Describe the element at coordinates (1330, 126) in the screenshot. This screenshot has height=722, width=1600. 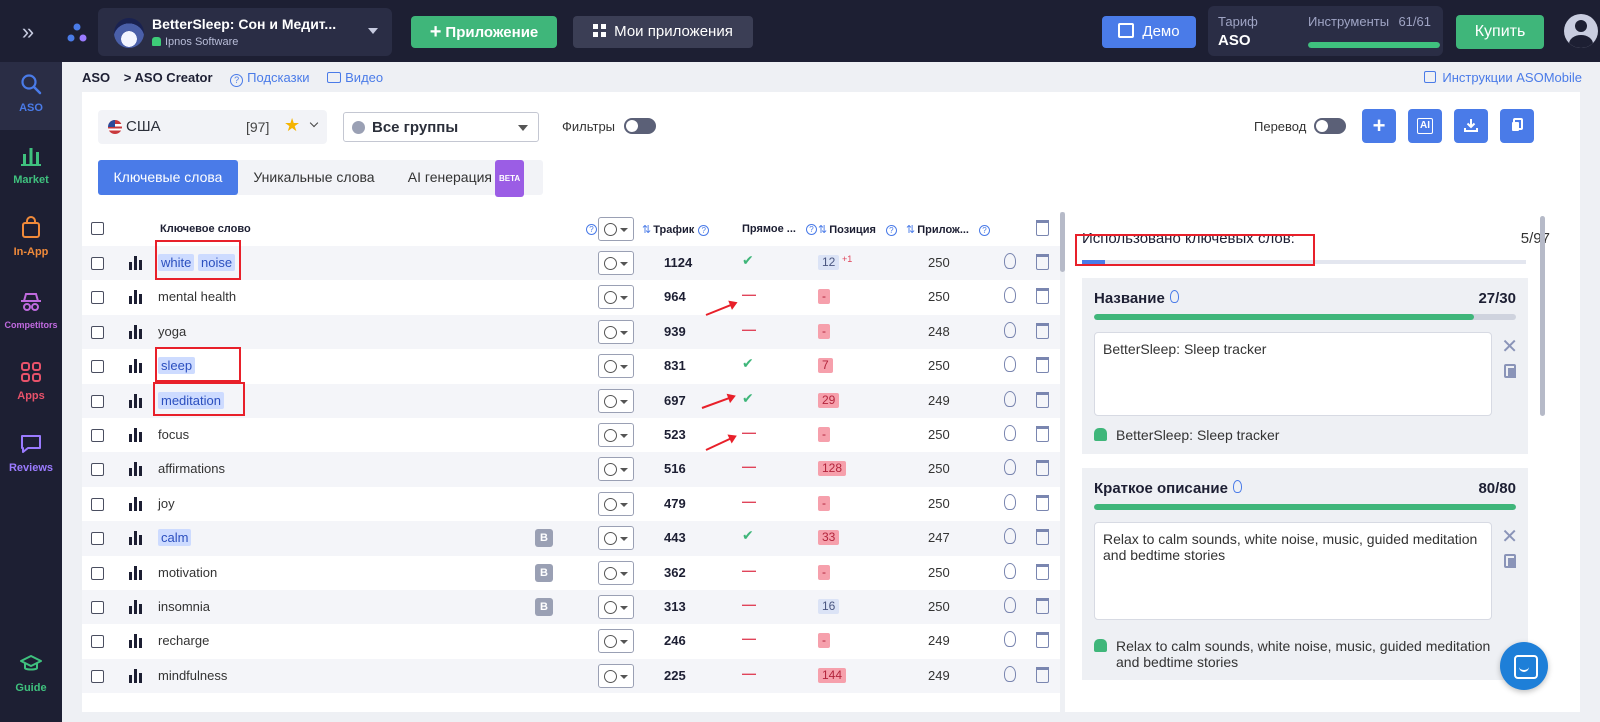
I see `translate-toggle` at that location.